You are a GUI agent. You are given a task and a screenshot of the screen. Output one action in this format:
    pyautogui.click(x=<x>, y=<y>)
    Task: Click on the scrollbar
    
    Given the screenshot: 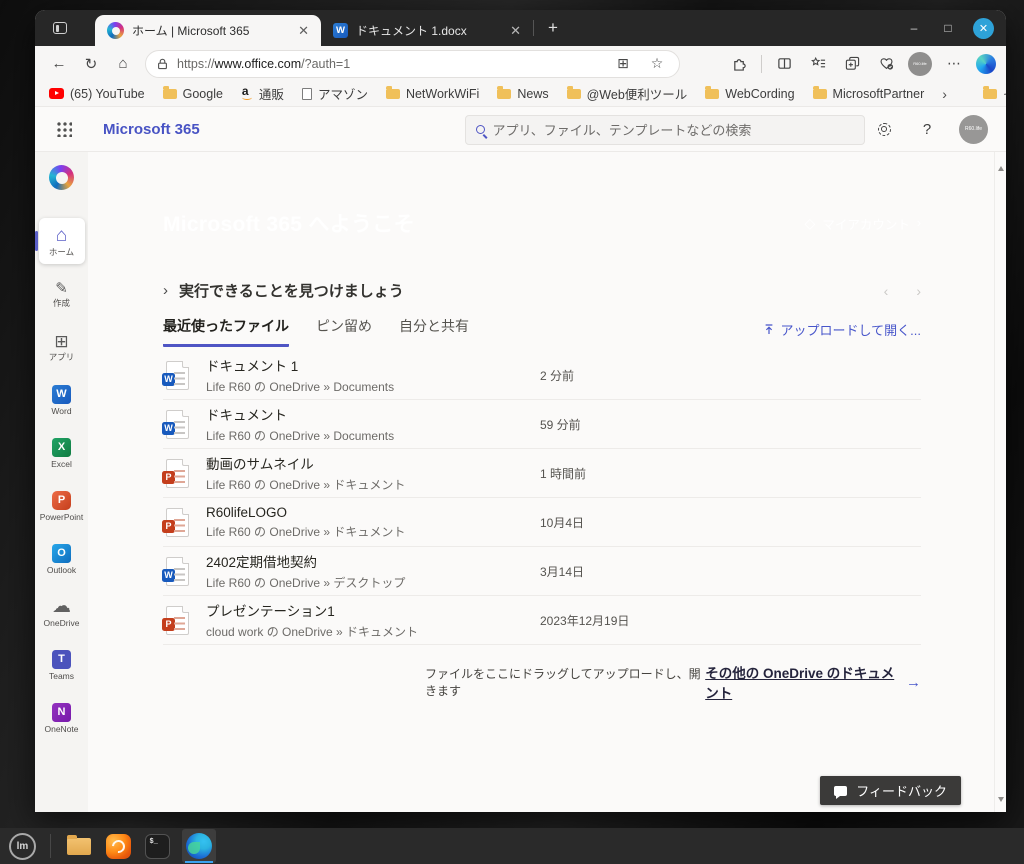 What is the action you would take?
    pyautogui.click(x=1000, y=482)
    